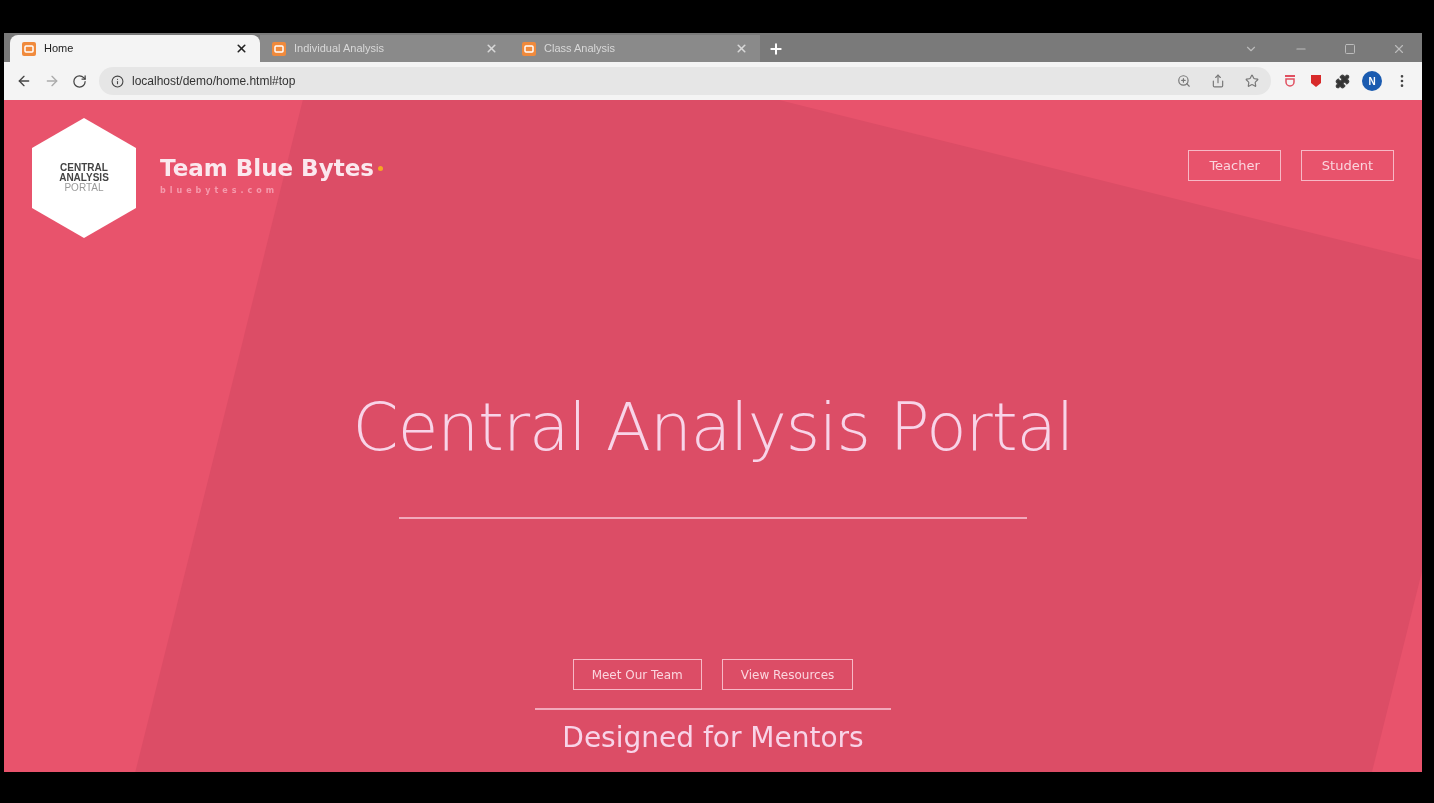 This screenshot has height=803, width=1434. Describe the element at coordinates (1218, 81) in the screenshot. I see `share-icon` at that location.